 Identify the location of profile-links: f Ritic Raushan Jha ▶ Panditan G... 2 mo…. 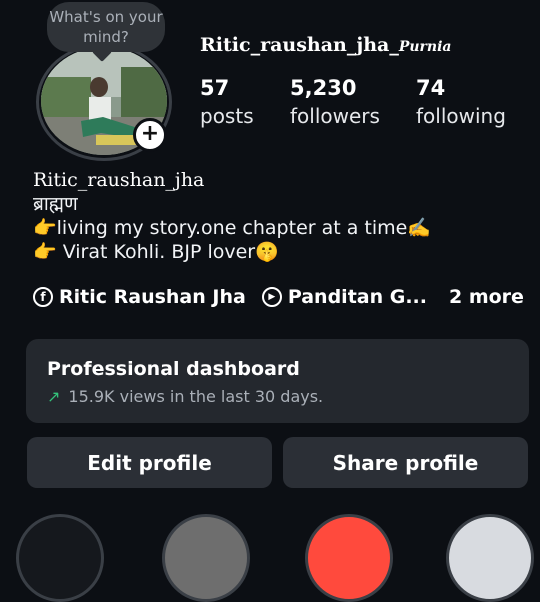
(278, 297).